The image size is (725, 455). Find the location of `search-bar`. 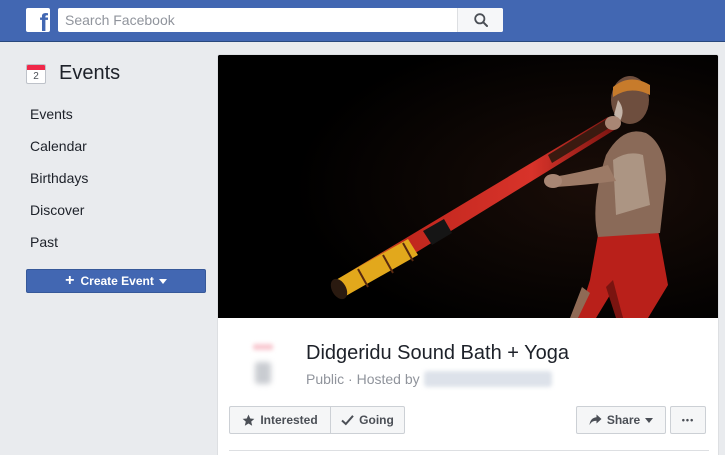

search-bar is located at coordinates (280, 20).